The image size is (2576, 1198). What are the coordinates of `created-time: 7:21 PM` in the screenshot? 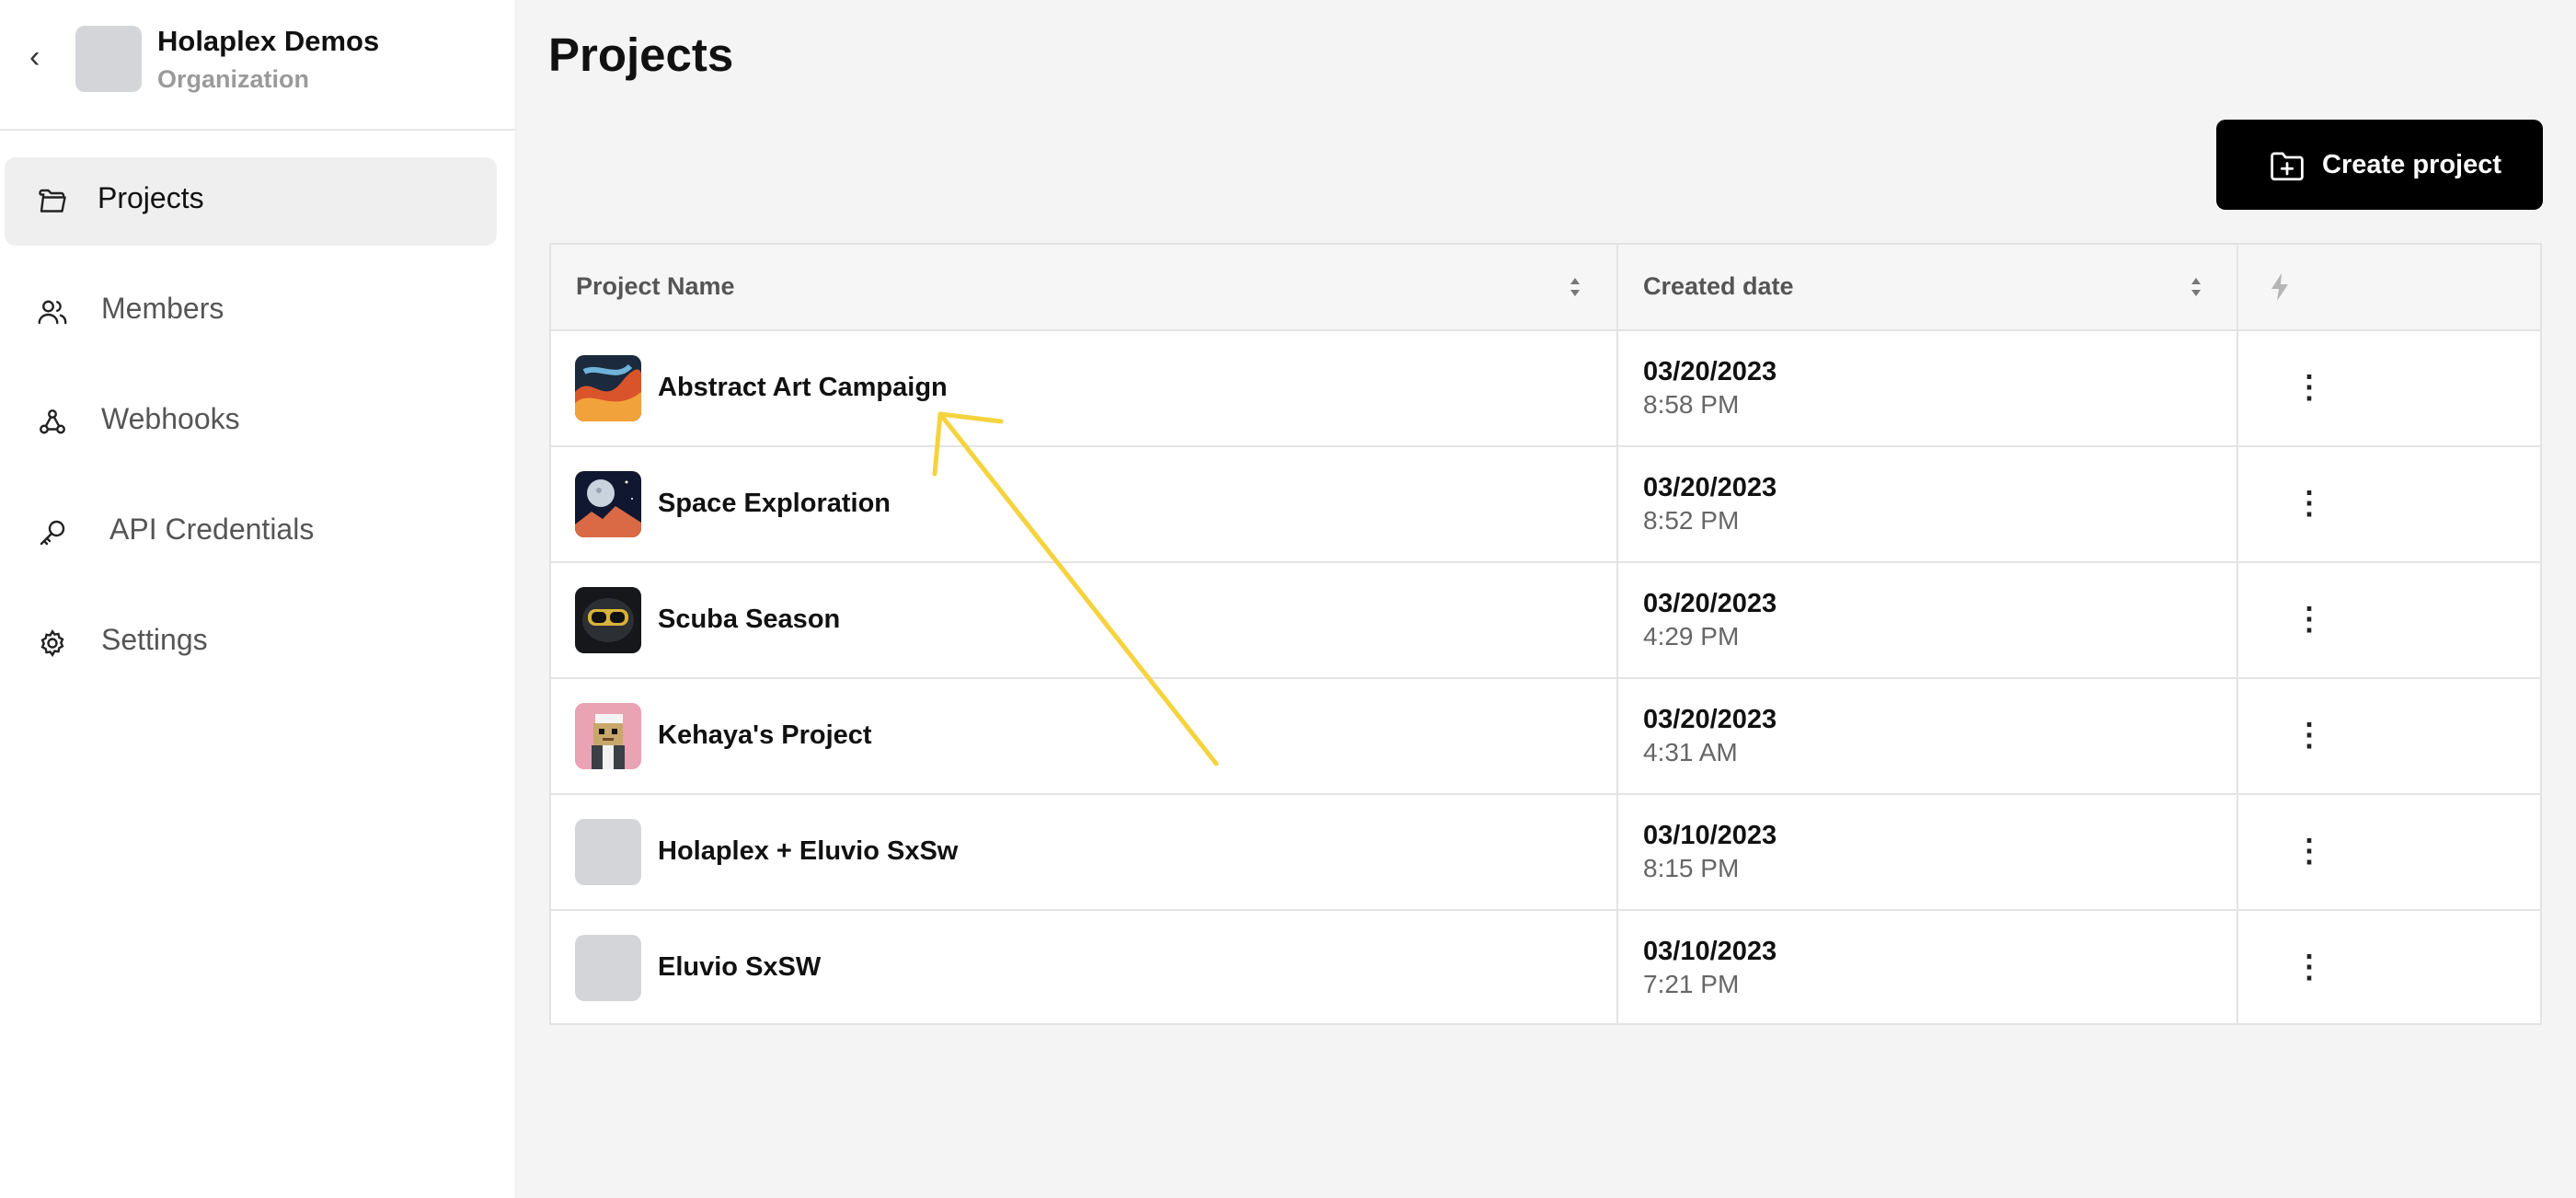 It's located at (1691, 984).